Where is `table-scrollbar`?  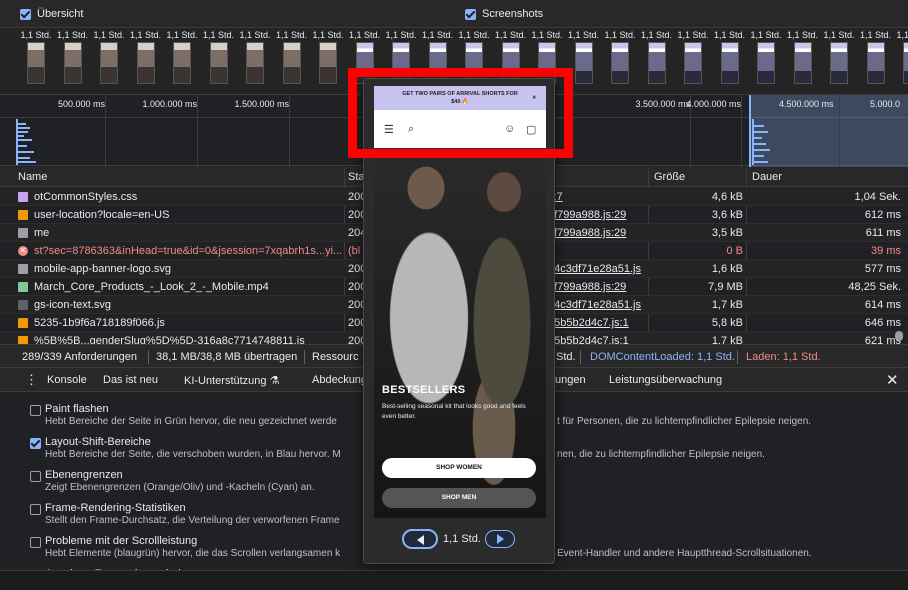 table-scrollbar is located at coordinates (899, 336).